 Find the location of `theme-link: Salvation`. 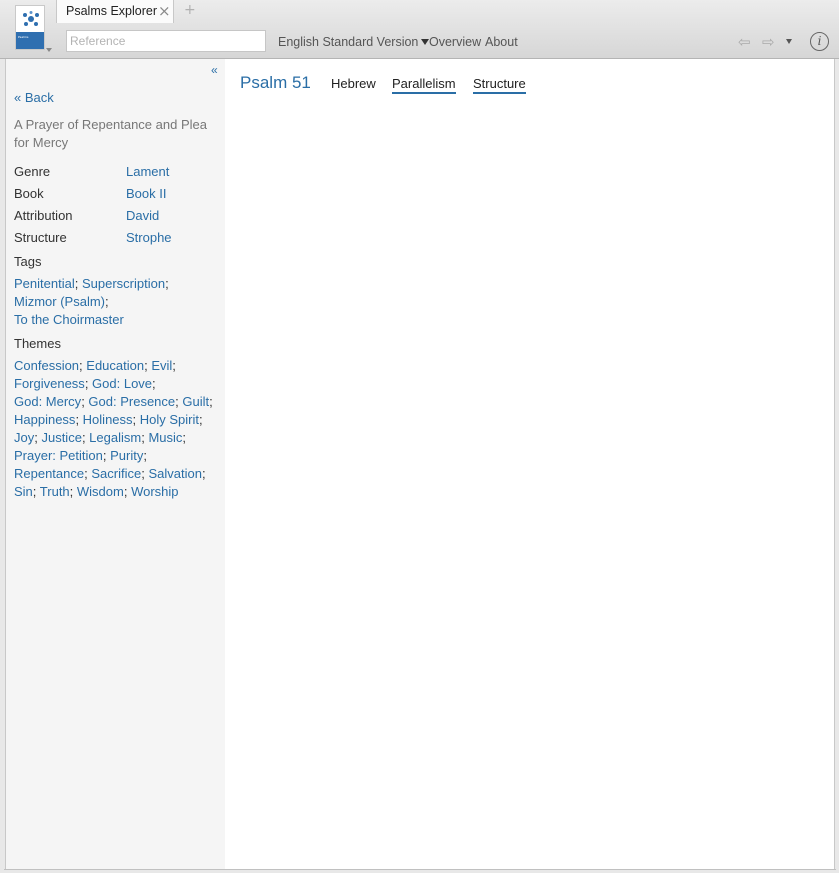

theme-link: Salvation is located at coordinates (174, 473).